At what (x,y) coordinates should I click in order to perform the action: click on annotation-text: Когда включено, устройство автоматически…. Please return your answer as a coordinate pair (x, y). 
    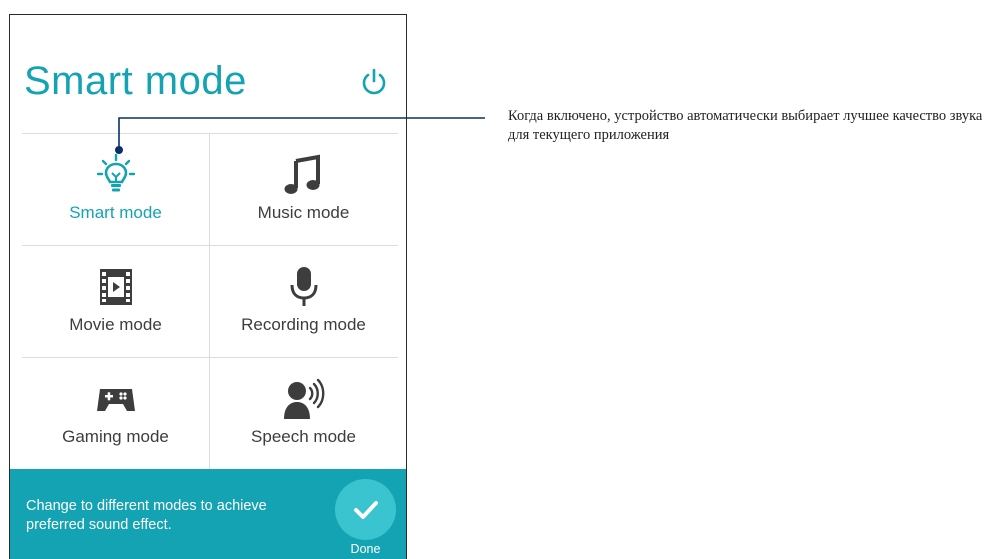
    Looking at the image, I should click on (745, 125).